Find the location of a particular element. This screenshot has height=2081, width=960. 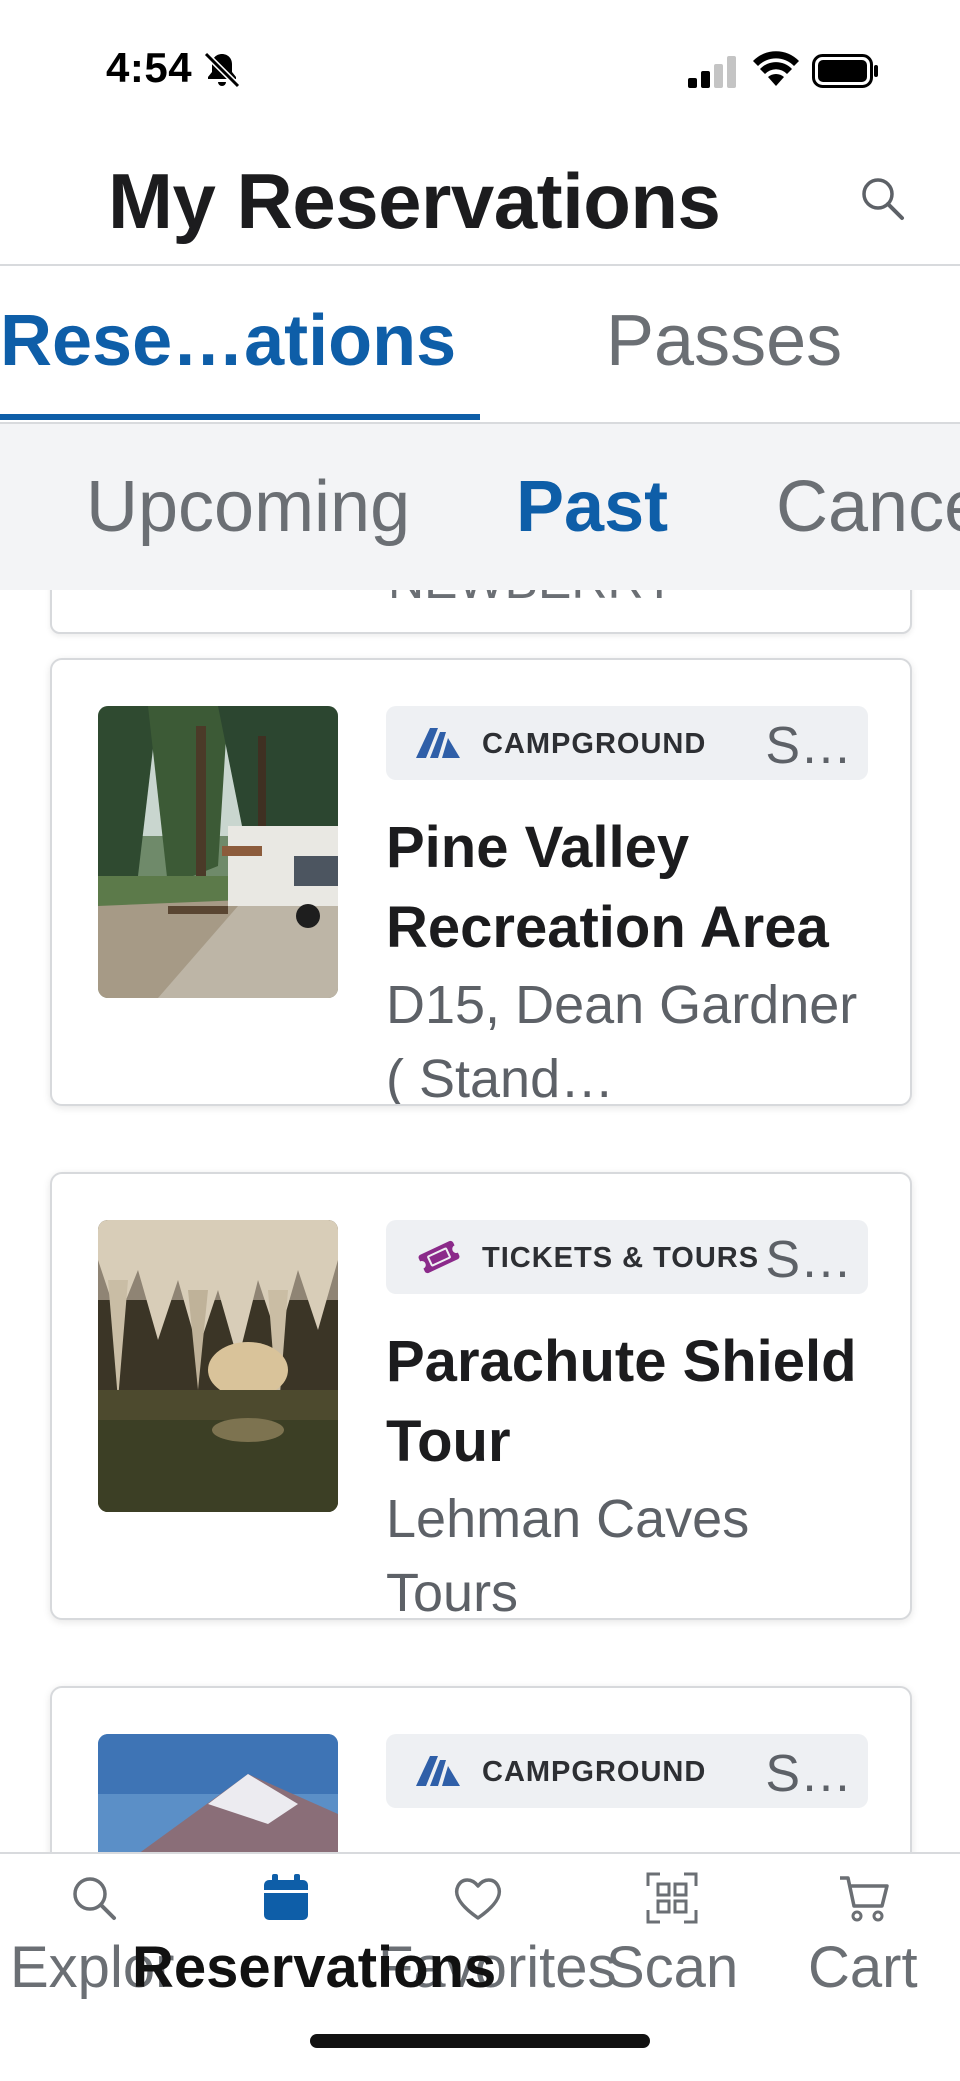

active-tab-indicator is located at coordinates (240, 417).